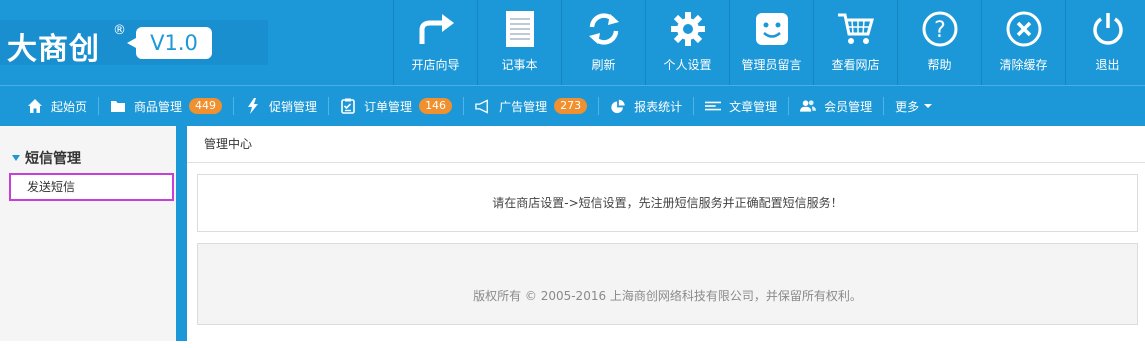 The height and width of the screenshot is (348, 1145). Describe the element at coordinates (181, 233) in the screenshot. I see `sidebar-edge` at that location.